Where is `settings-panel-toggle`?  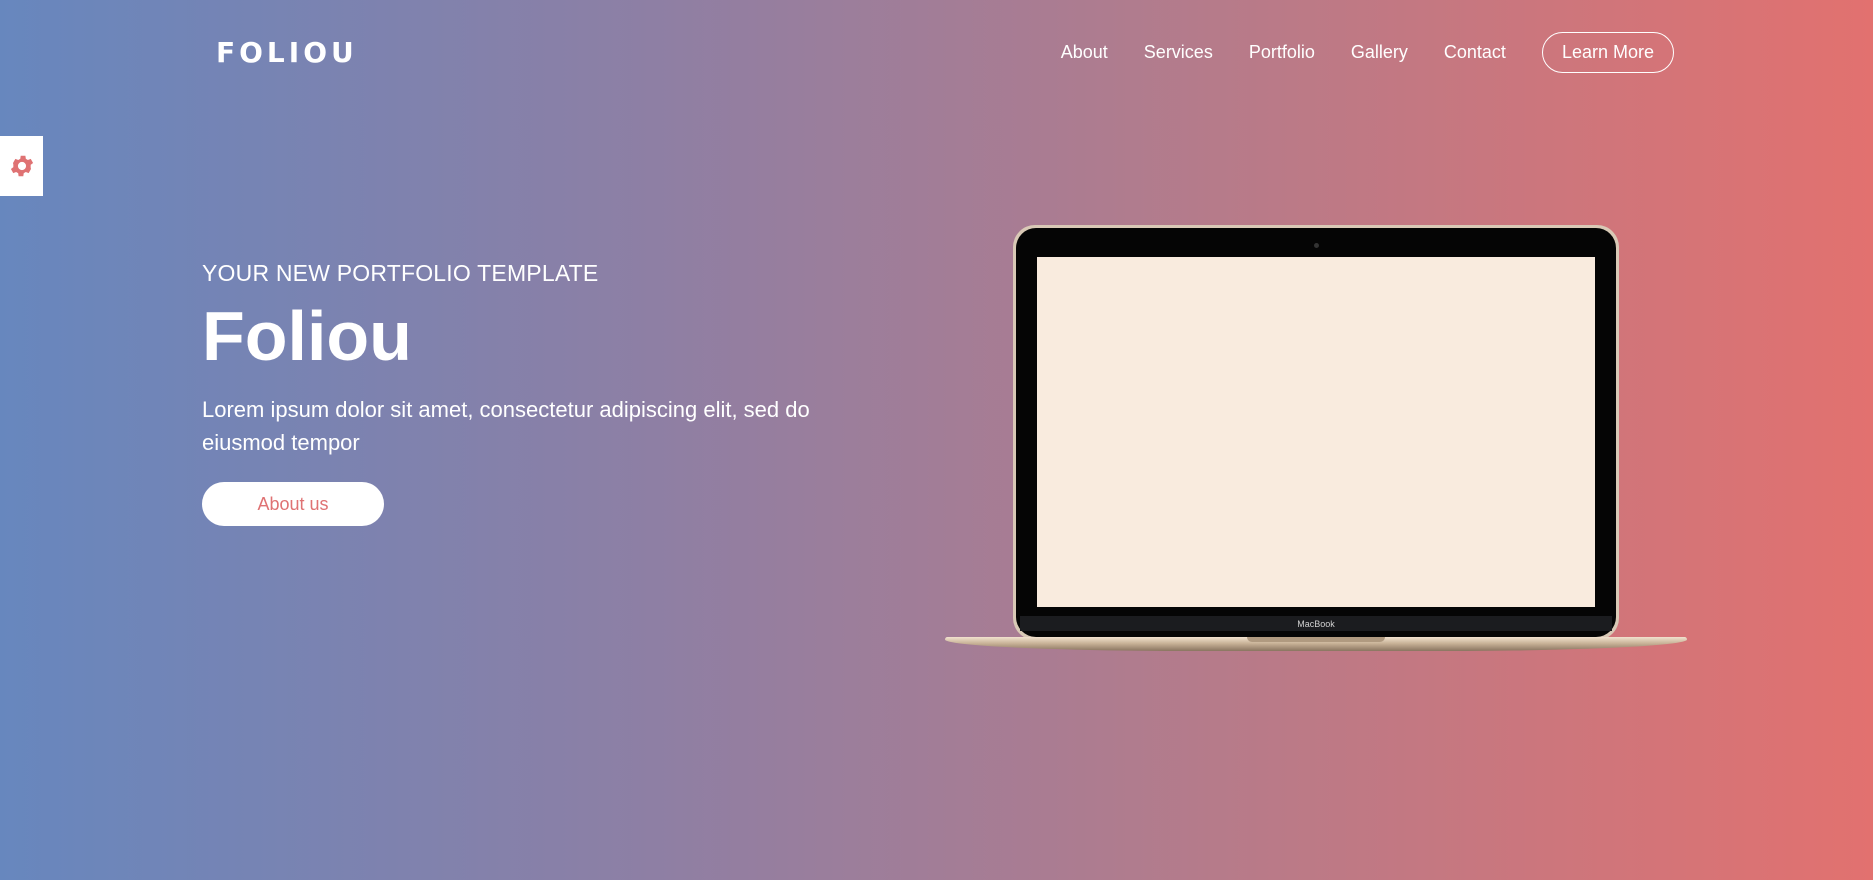
settings-panel-toggle is located at coordinates (21, 166).